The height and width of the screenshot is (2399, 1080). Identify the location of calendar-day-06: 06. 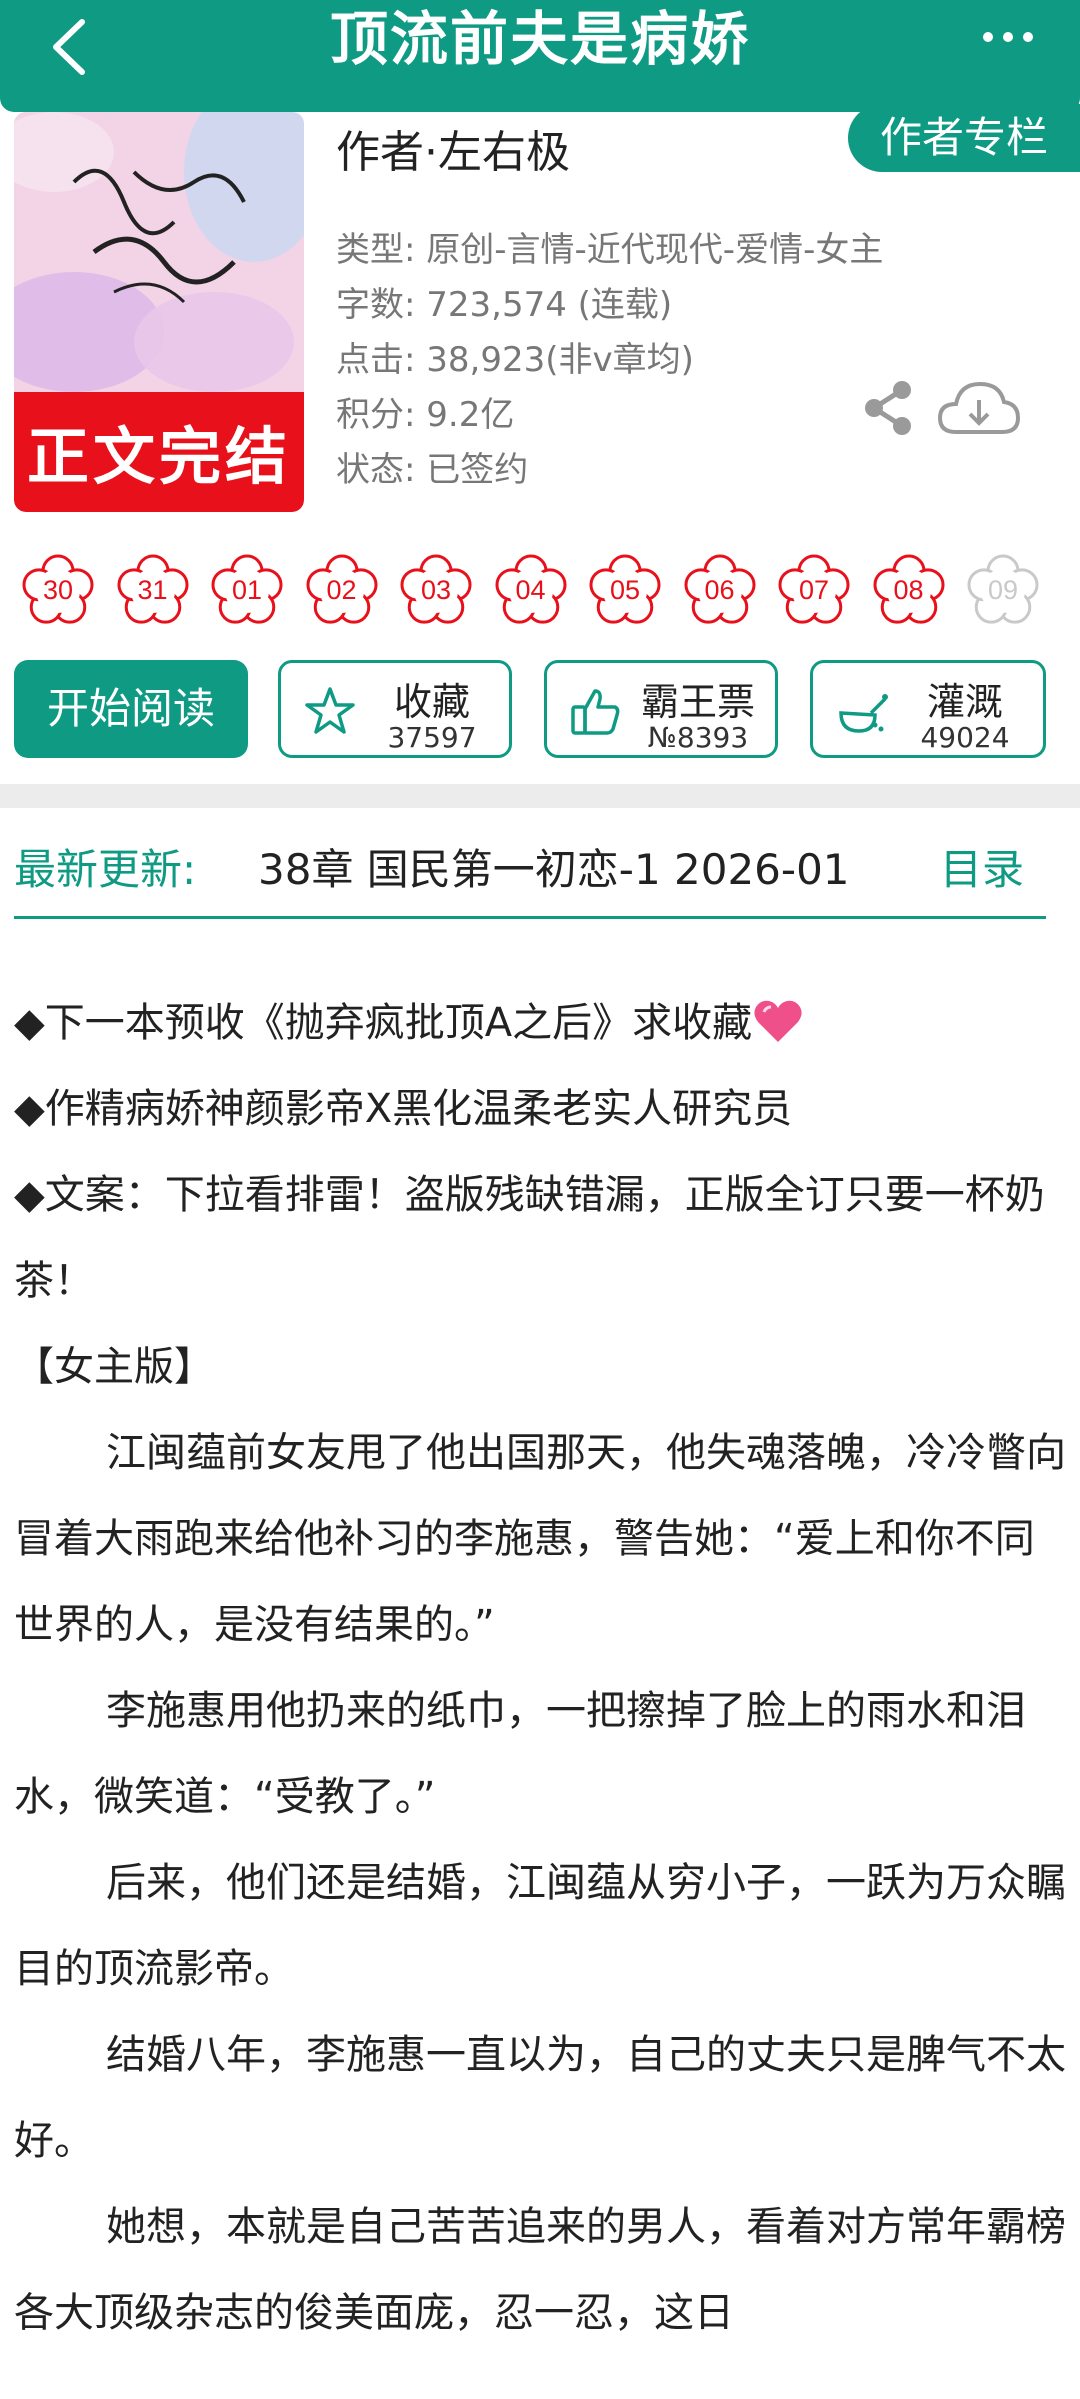
(720, 590).